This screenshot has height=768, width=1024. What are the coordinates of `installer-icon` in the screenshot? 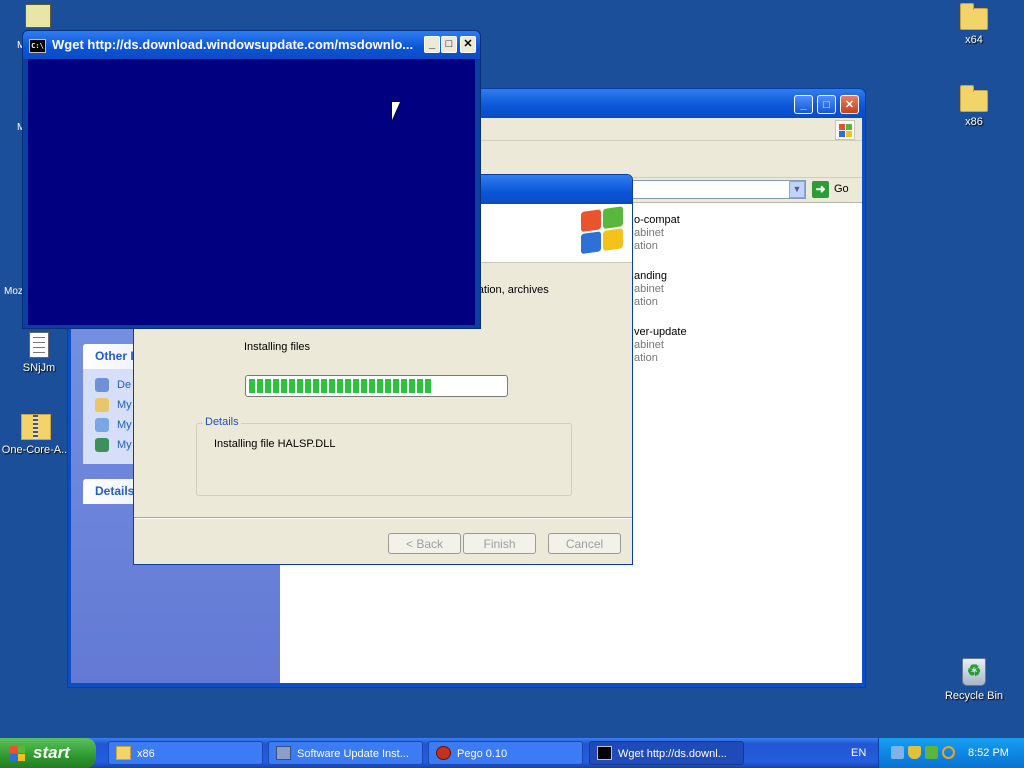 It's located at (283, 753).